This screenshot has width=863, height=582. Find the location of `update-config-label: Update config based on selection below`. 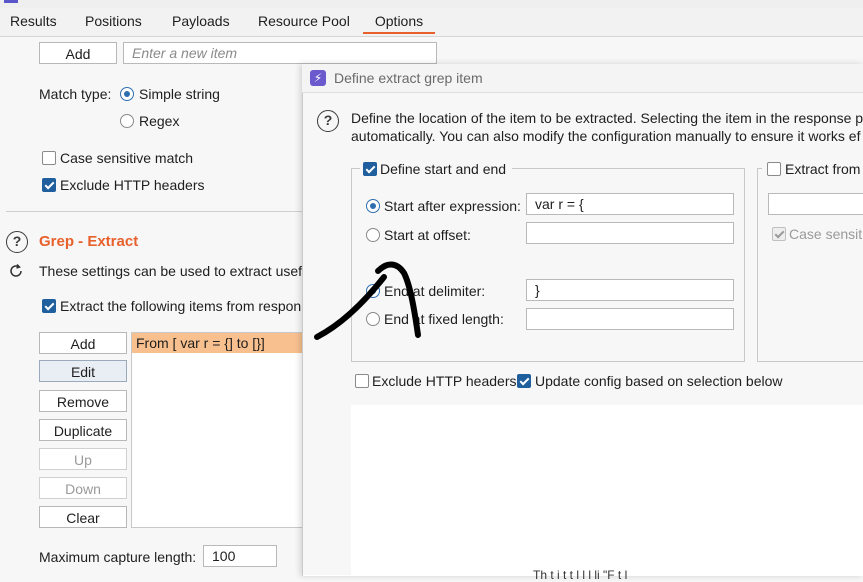

update-config-label: Update config based on selection below is located at coordinates (659, 381).